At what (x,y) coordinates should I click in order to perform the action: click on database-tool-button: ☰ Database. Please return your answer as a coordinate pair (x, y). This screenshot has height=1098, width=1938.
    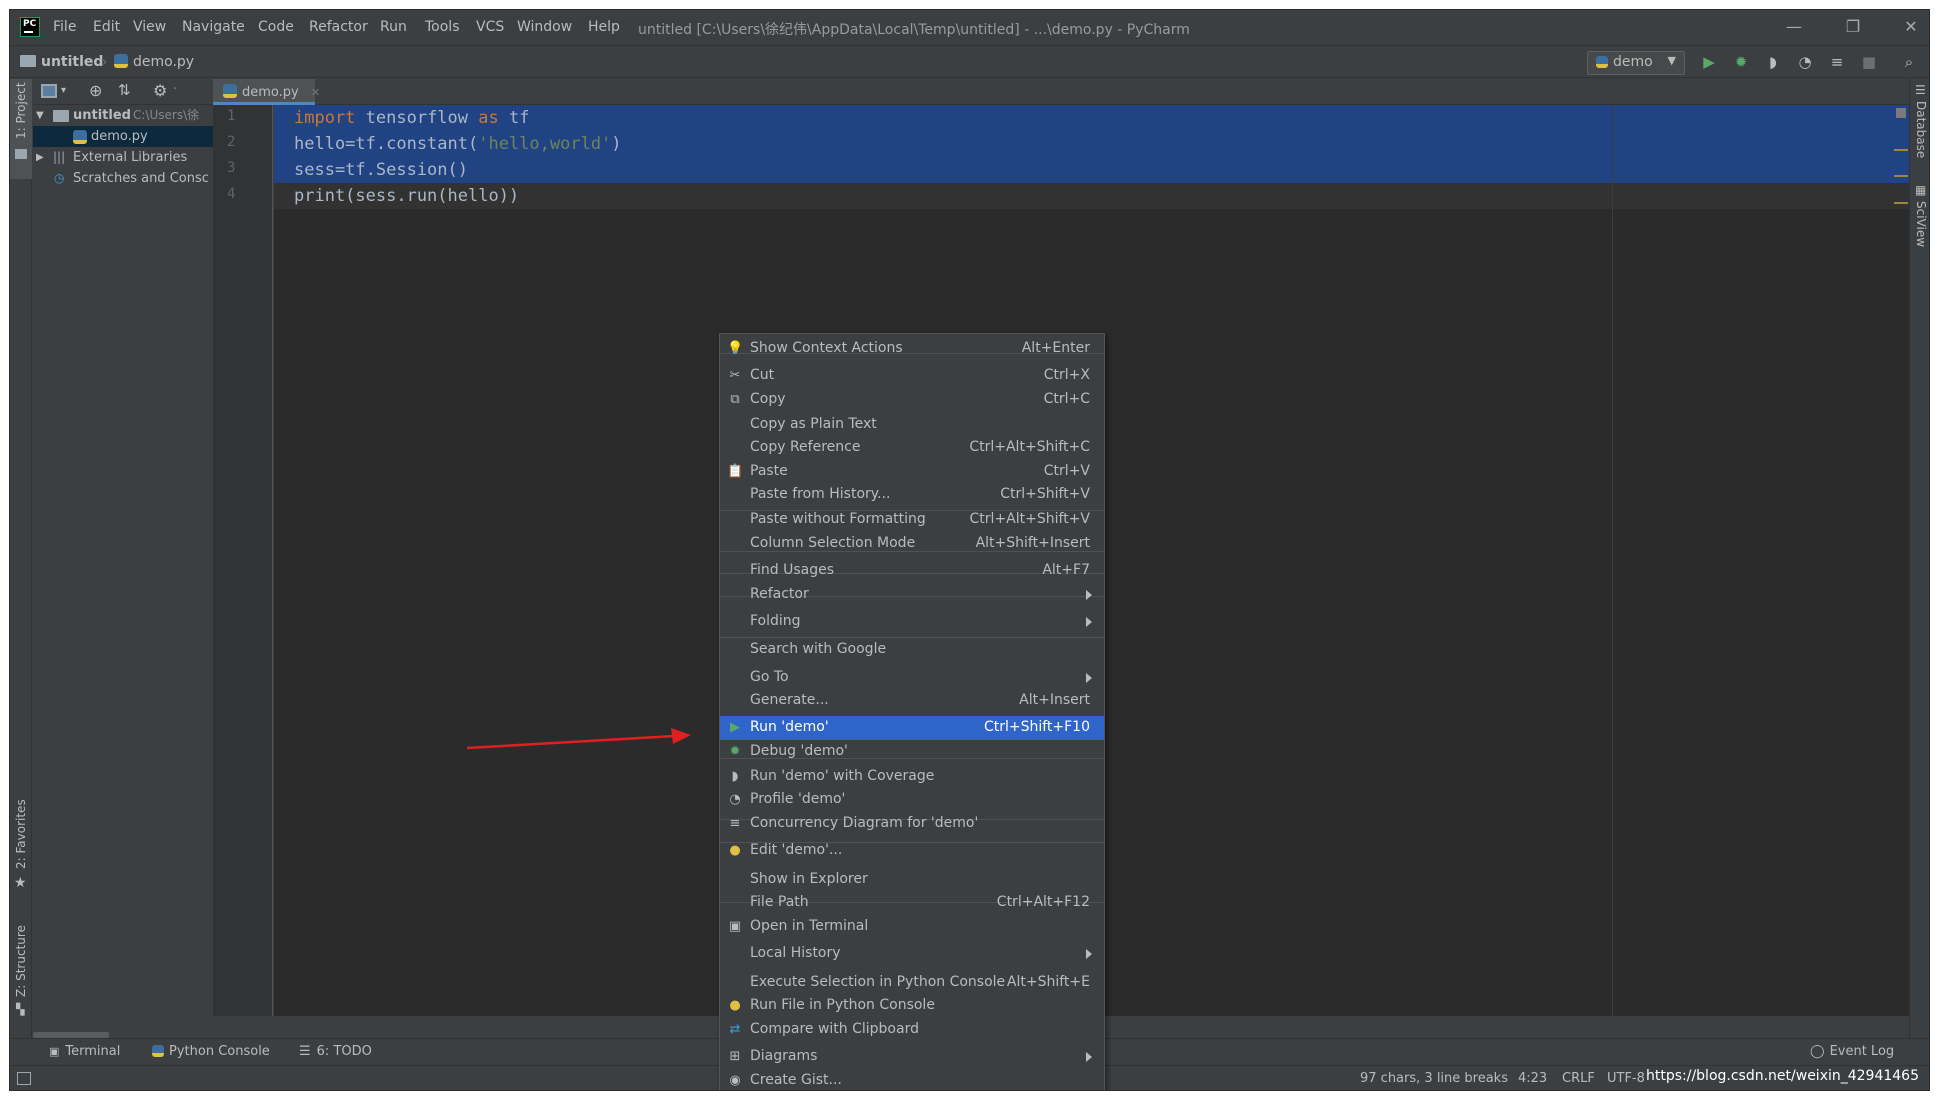
    Looking at the image, I should click on (1919, 124).